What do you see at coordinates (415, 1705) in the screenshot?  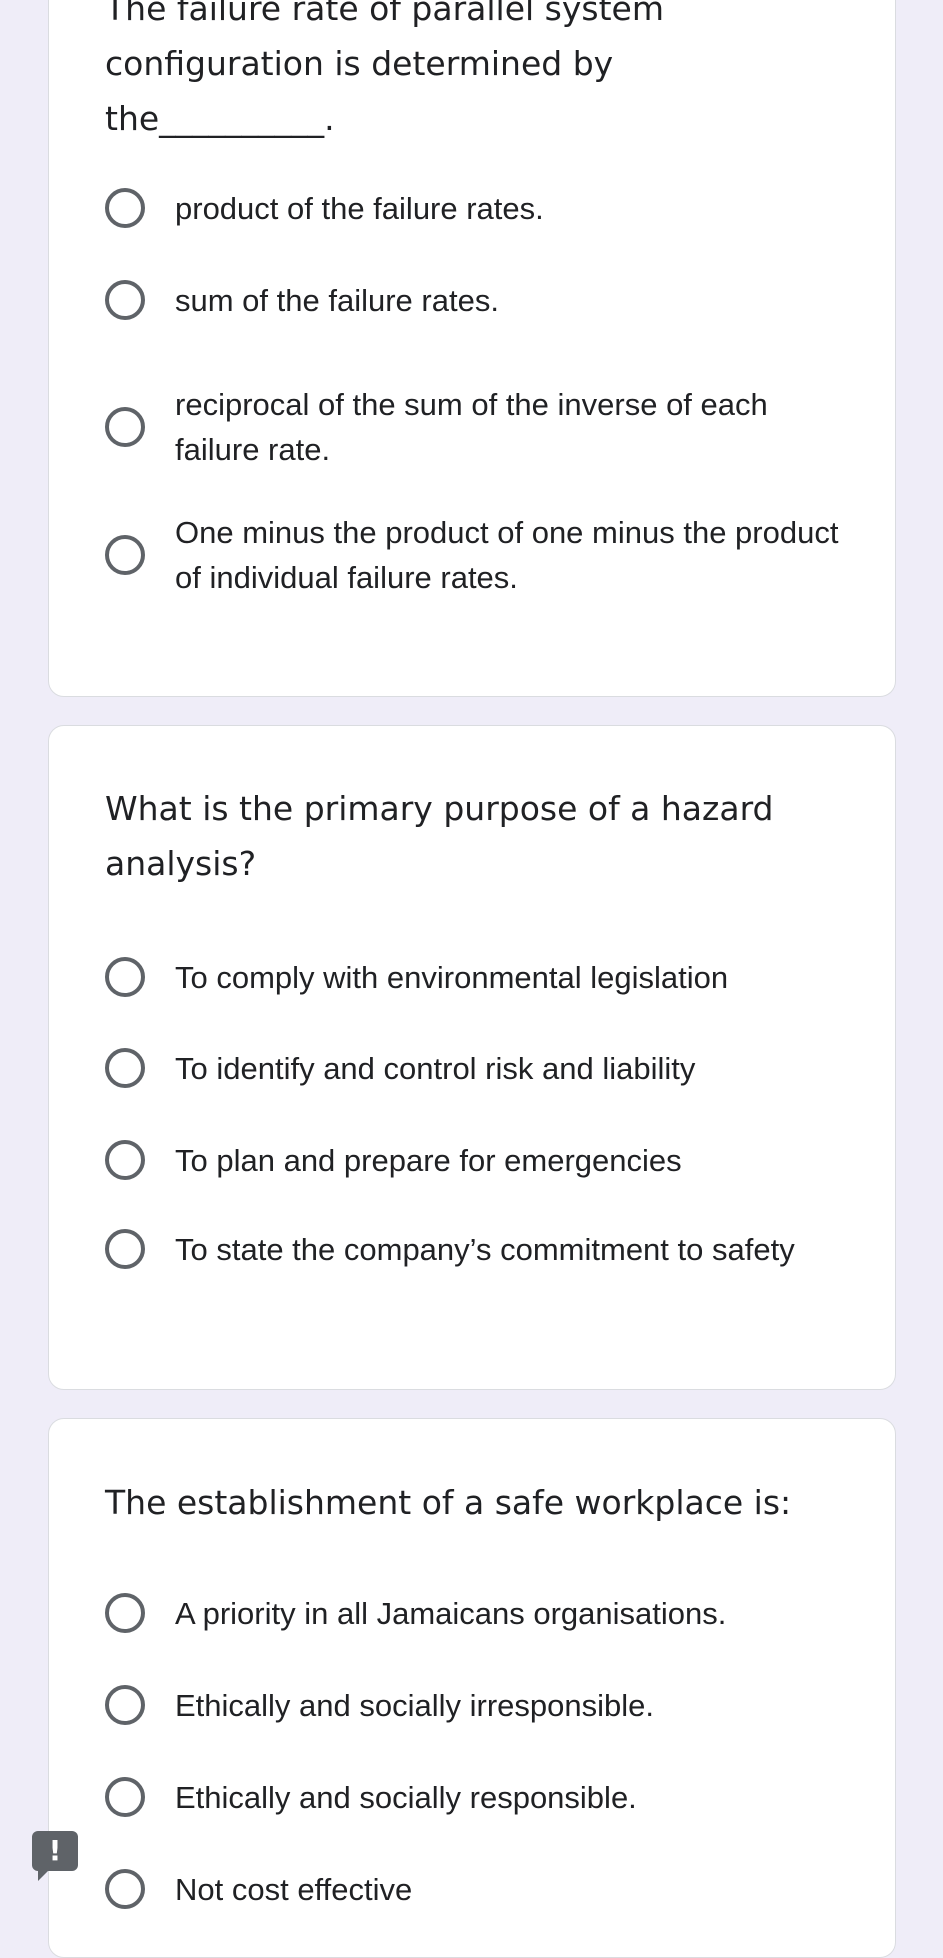 I see `option-label: Ethically and socially irresponsible.` at bounding box center [415, 1705].